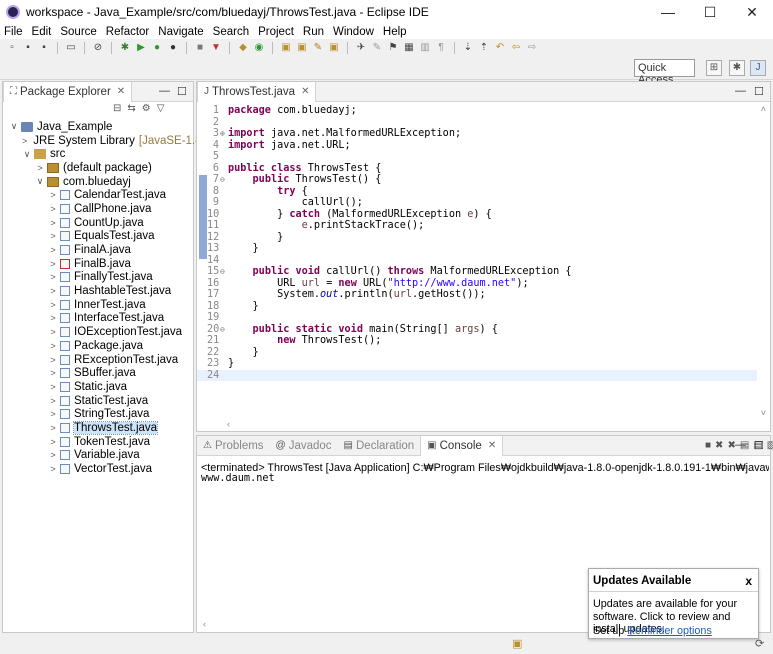 Image resolution: width=773 pixels, height=654 pixels. Describe the element at coordinates (737, 68) in the screenshot. I see `java-ee-perspective-icon: ✱` at that location.